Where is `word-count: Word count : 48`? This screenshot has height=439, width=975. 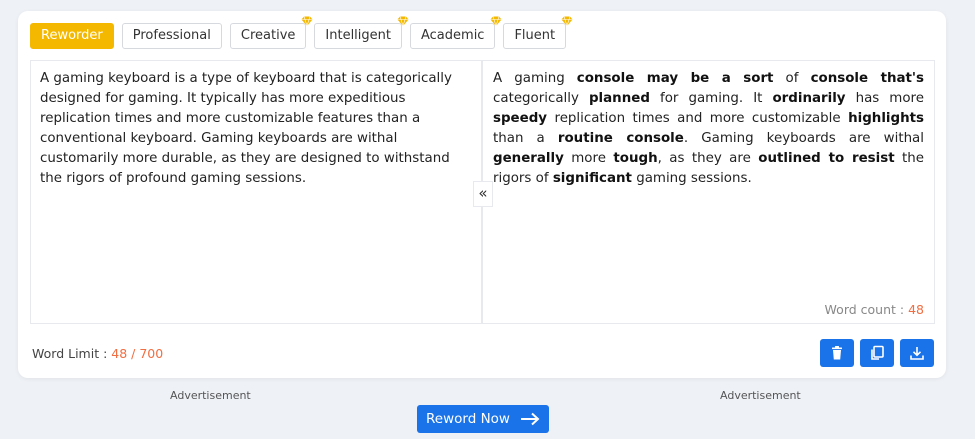
word-count: Word count : 48 is located at coordinates (874, 309).